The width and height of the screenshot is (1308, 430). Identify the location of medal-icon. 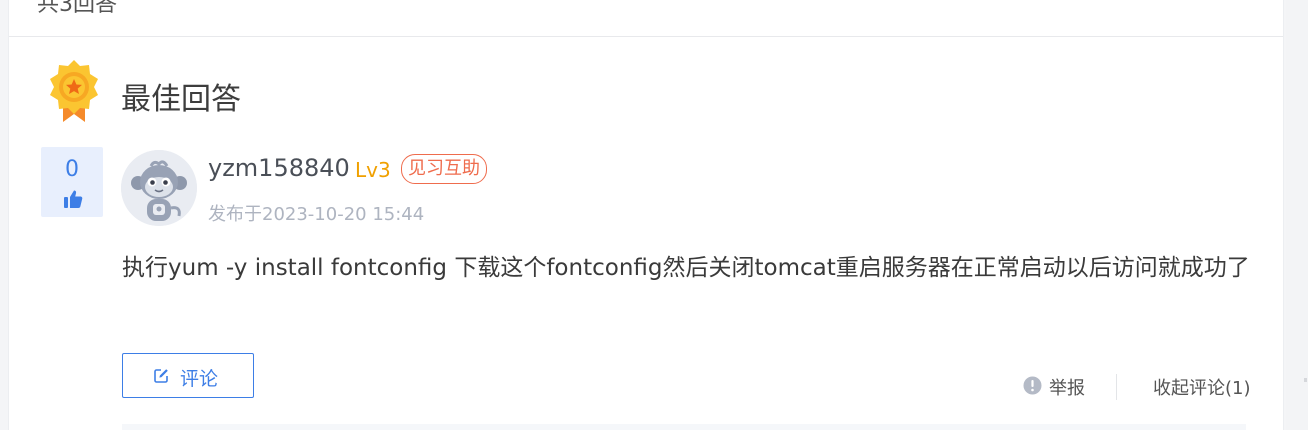
(74, 91).